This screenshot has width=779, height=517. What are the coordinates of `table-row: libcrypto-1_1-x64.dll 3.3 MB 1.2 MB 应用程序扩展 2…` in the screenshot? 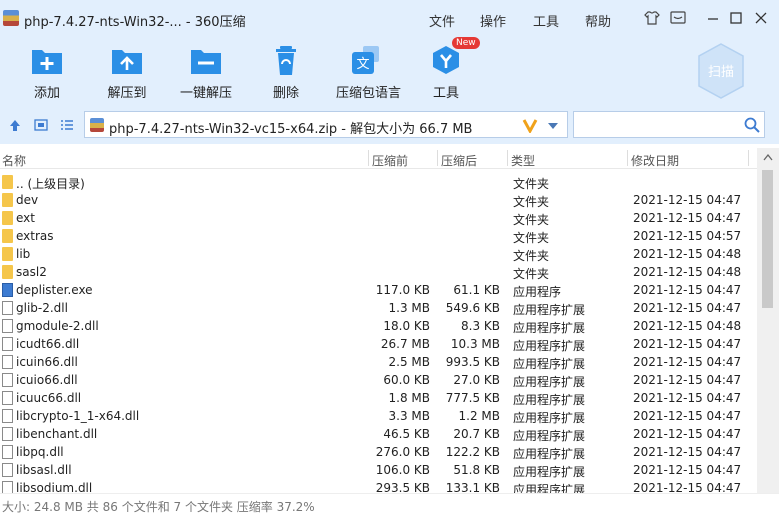 It's located at (378, 416).